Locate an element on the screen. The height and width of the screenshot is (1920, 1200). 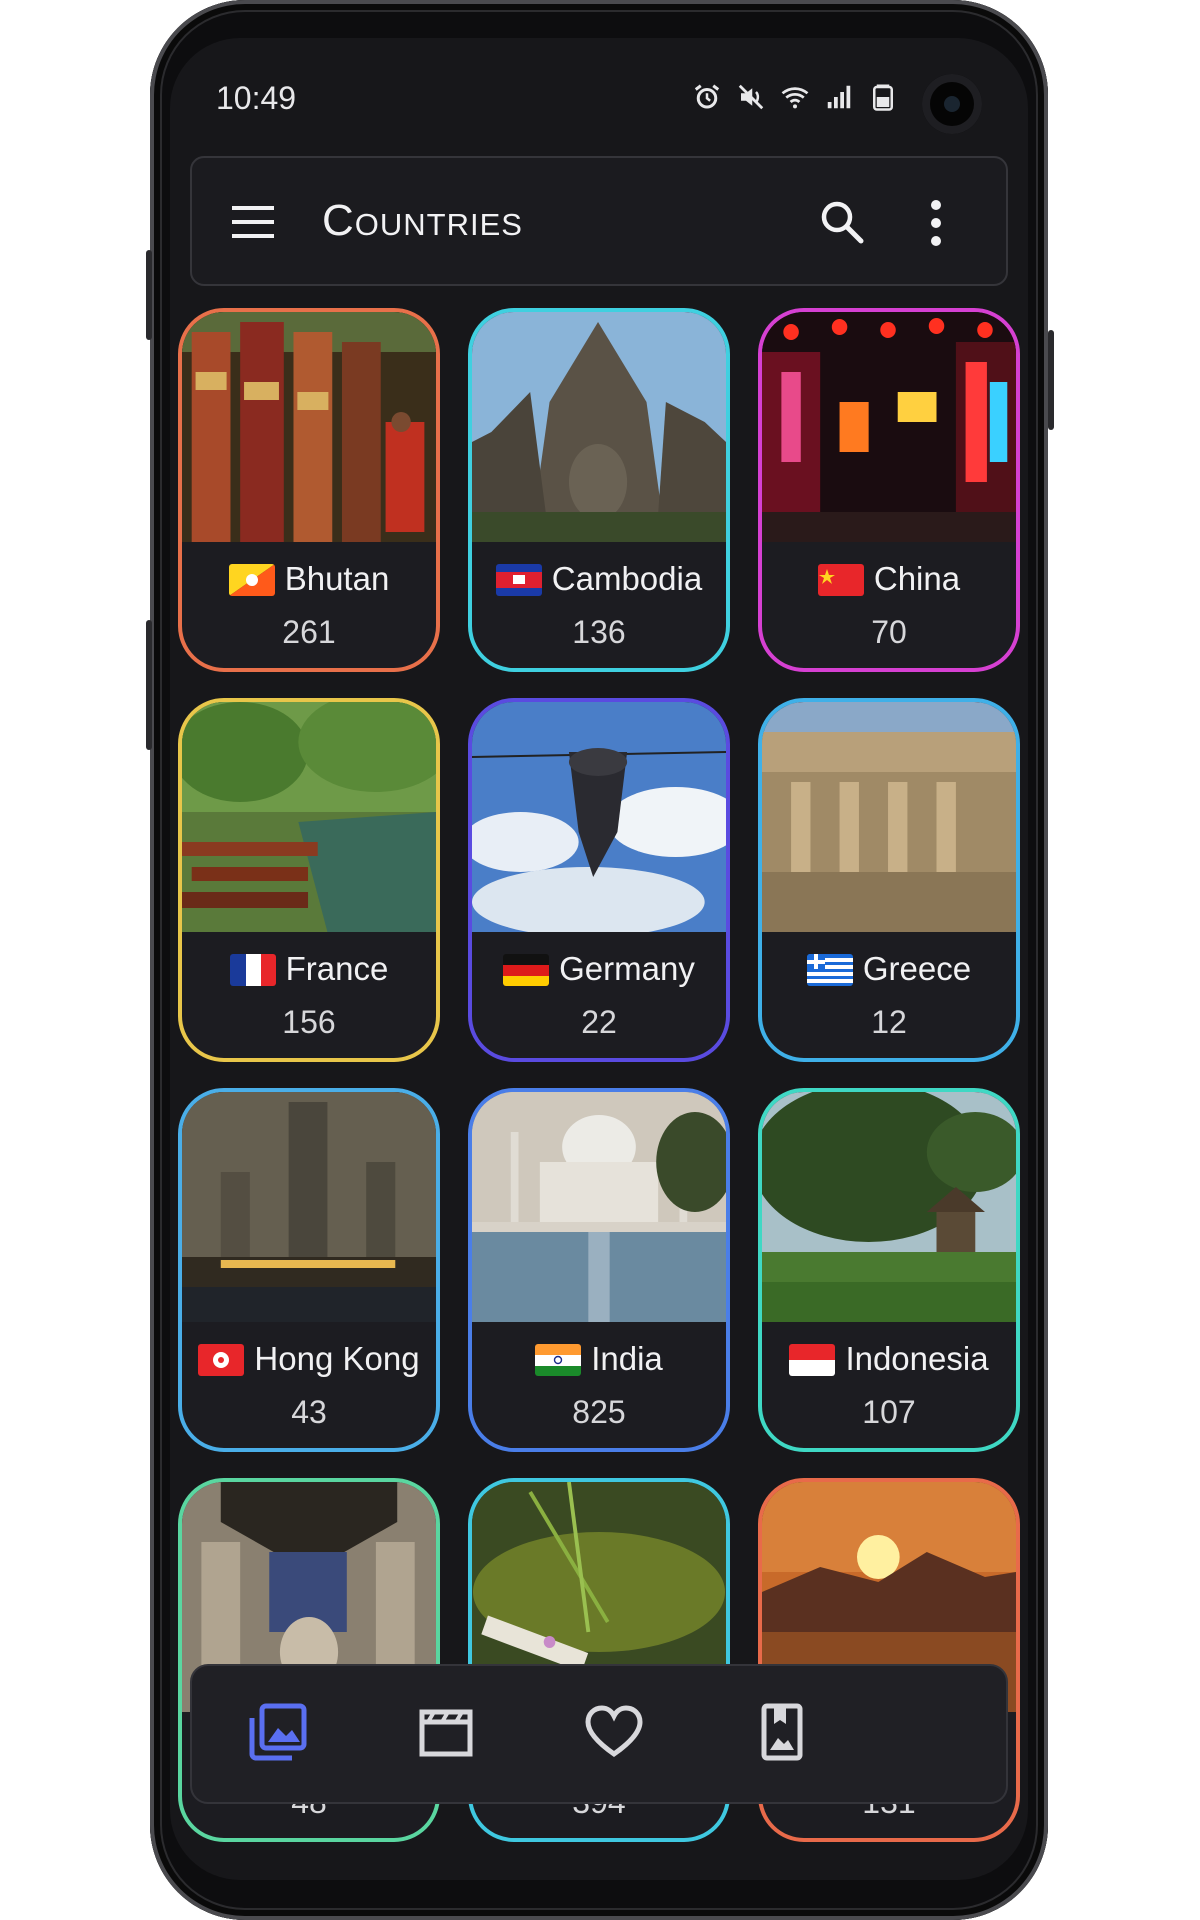
bookmark-photo-icon is located at coordinates (782, 1732).